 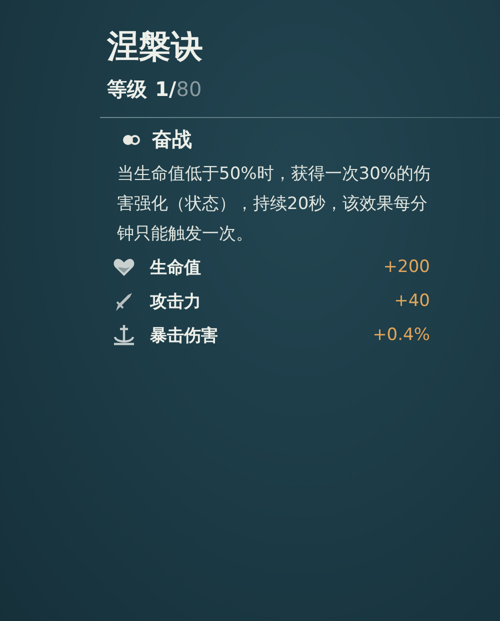 What do you see at coordinates (127, 89) in the screenshot?
I see `level-label: 等级` at bounding box center [127, 89].